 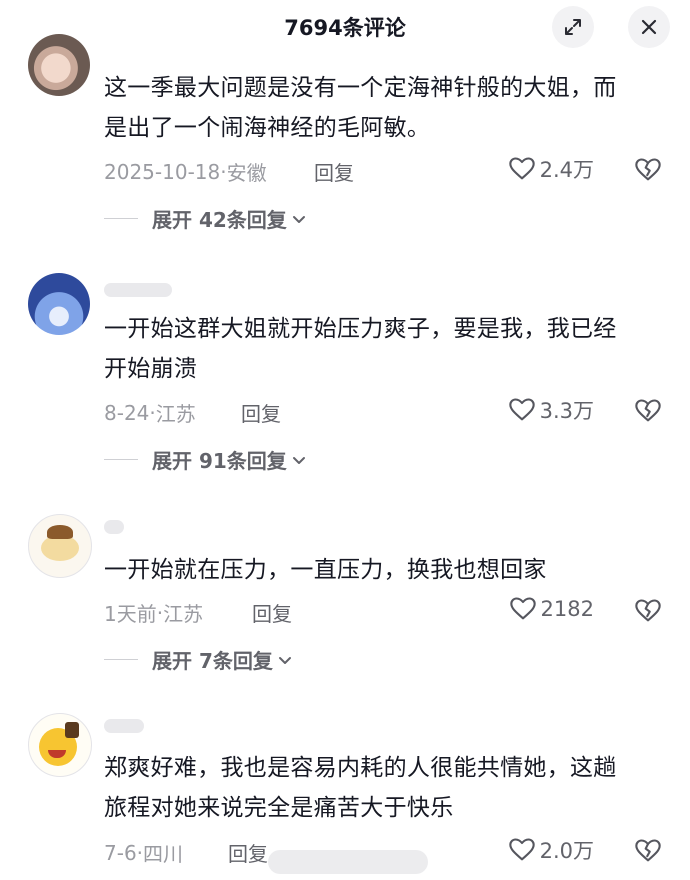 I want to click on like-count: 3.3万, so click(x=566, y=411).